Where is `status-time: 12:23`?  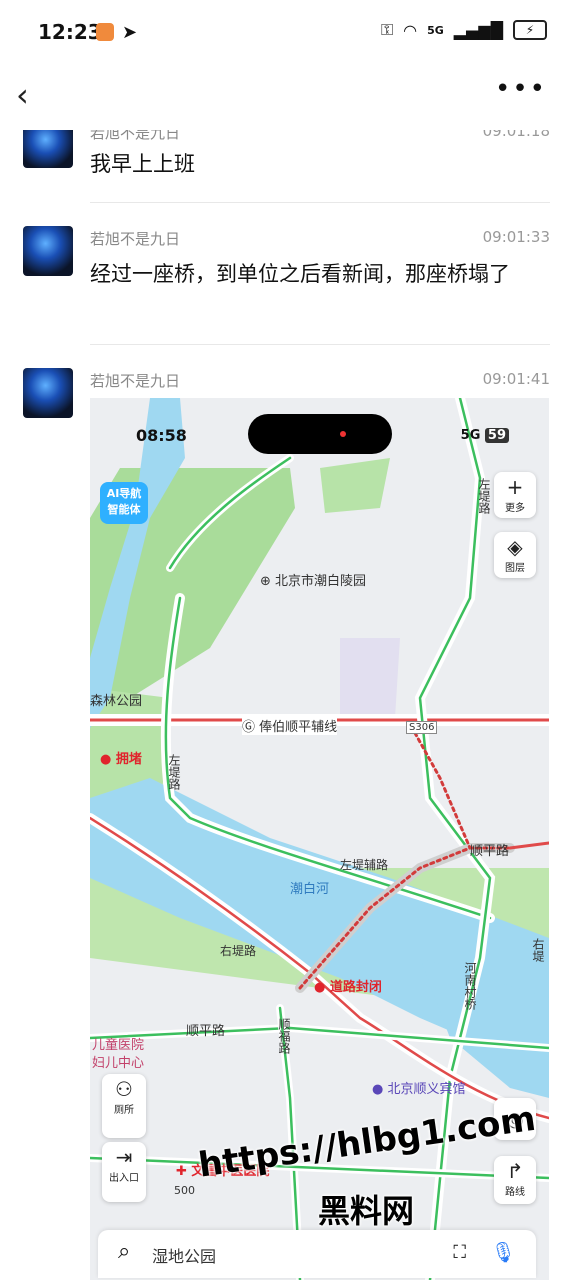 status-time: 12:23 is located at coordinates (70, 32).